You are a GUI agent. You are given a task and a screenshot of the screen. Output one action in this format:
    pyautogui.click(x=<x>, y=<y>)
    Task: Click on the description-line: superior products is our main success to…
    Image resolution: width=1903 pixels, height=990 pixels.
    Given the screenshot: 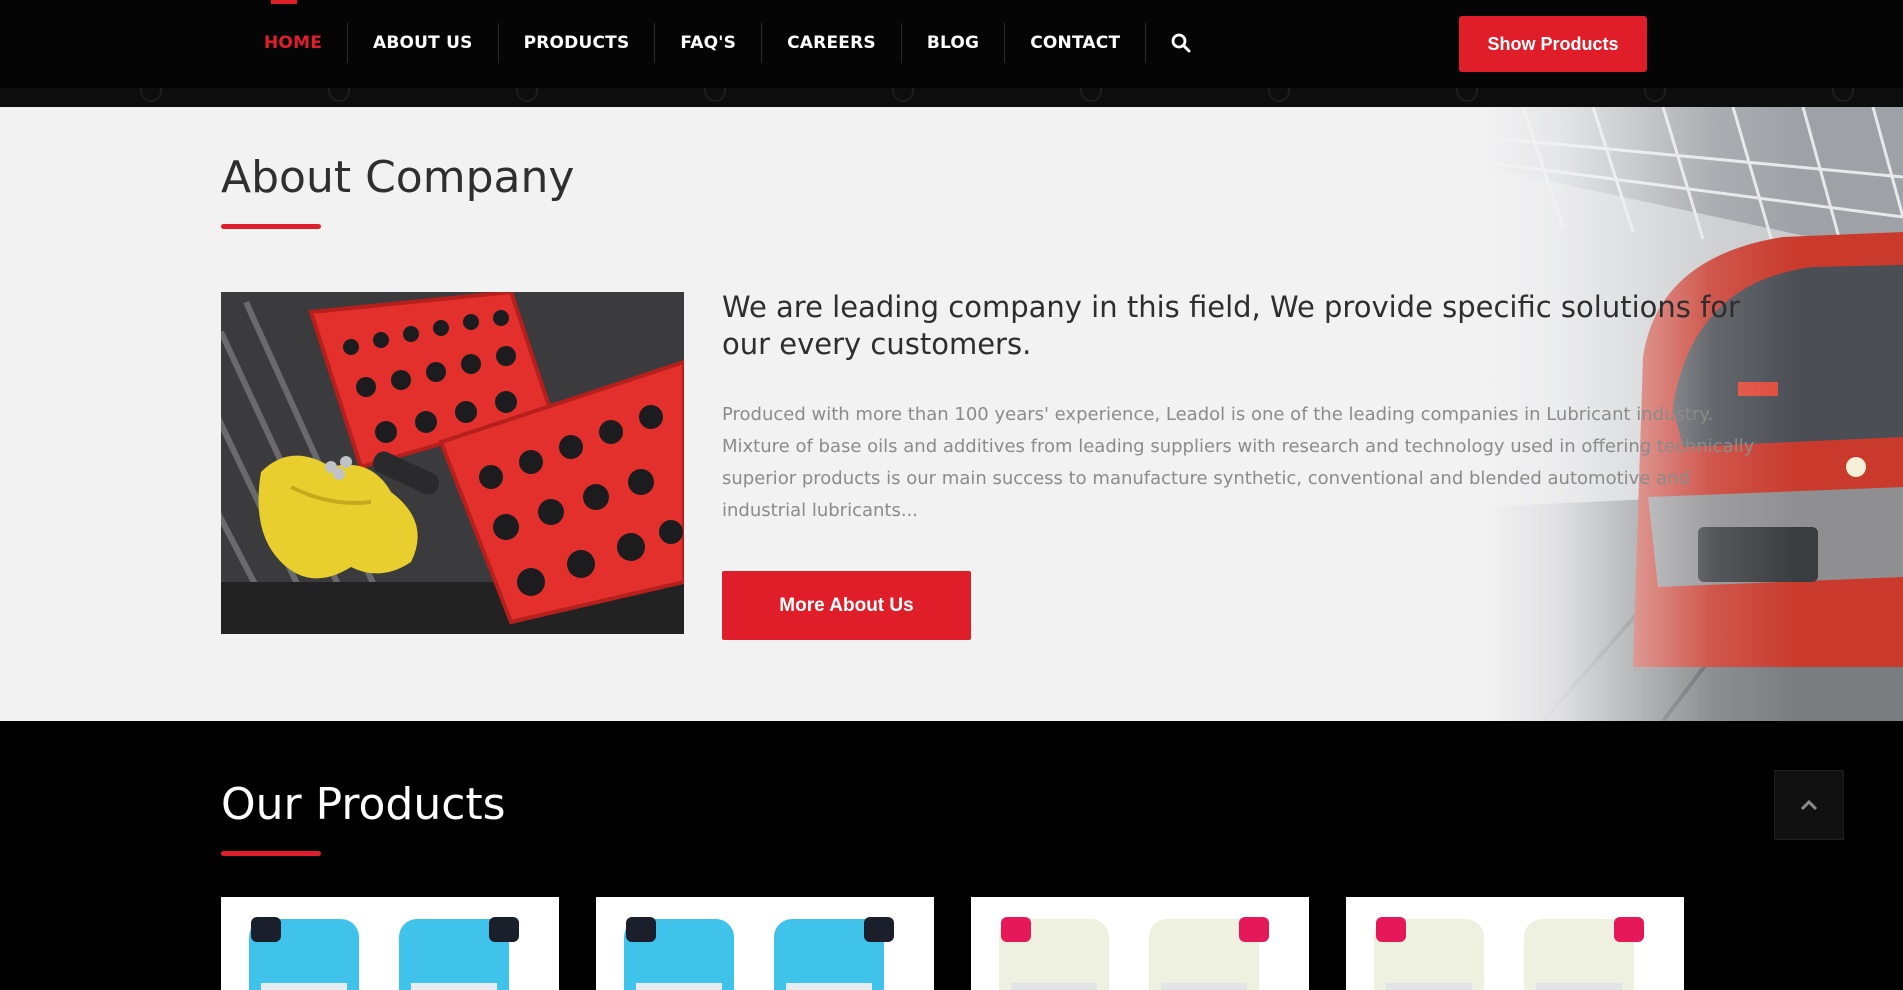 What is the action you would take?
    pyautogui.click(x=1206, y=478)
    